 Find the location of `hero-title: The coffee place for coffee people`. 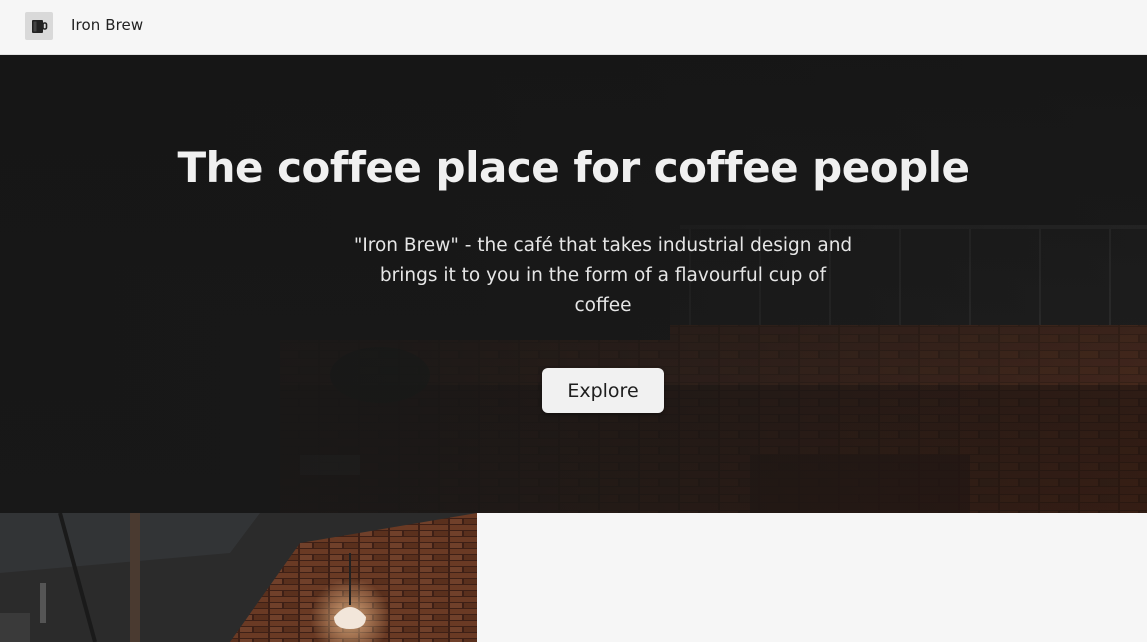

hero-title: The coffee place for coffee people is located at coordinates (573, 167).